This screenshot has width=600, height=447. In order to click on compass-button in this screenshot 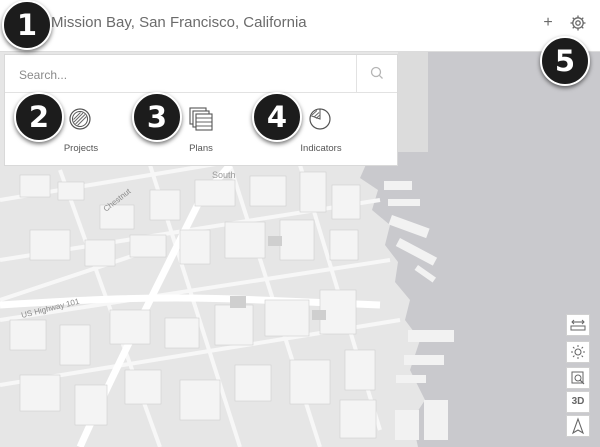, I will do `click(578, 426)`.